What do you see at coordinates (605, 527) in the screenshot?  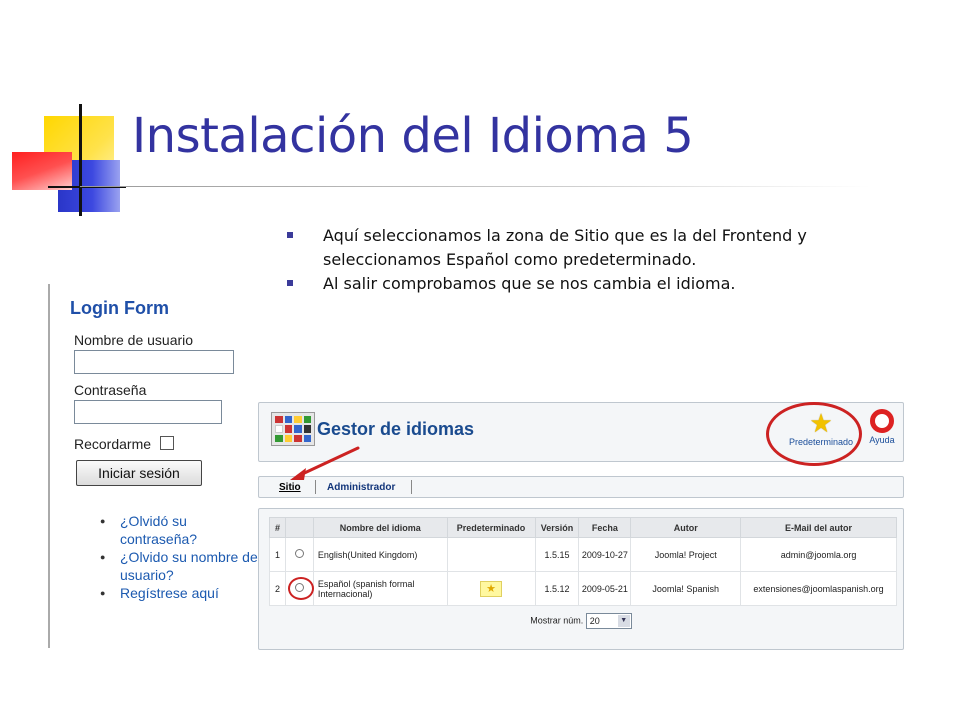 I see `col-header-date: Fecha` at bounding box center [605, 527].